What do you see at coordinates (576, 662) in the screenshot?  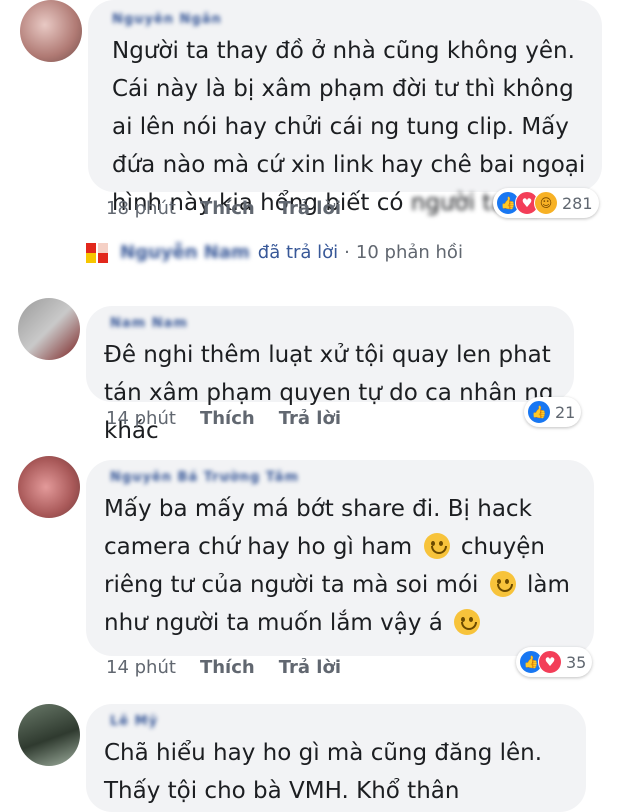 I see `reaction-count: 35` at bounding box center [576, 662].